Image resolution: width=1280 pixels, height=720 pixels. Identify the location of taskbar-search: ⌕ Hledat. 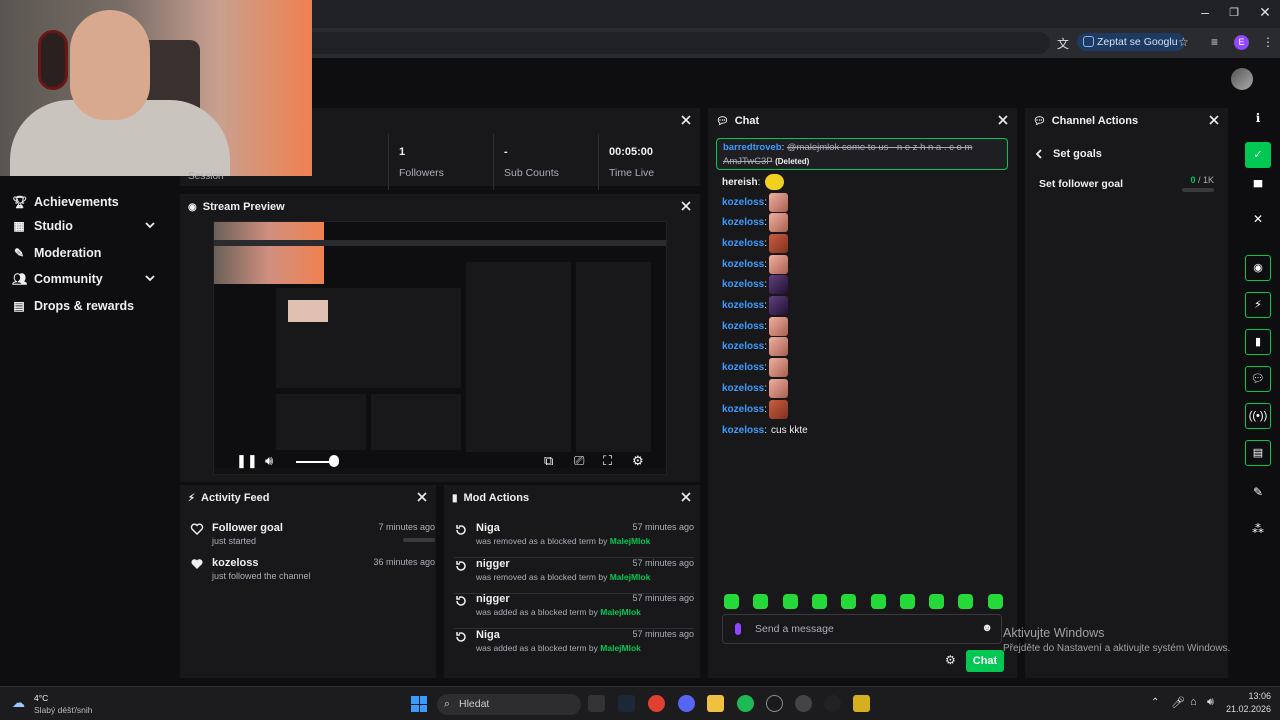
(509, 704).